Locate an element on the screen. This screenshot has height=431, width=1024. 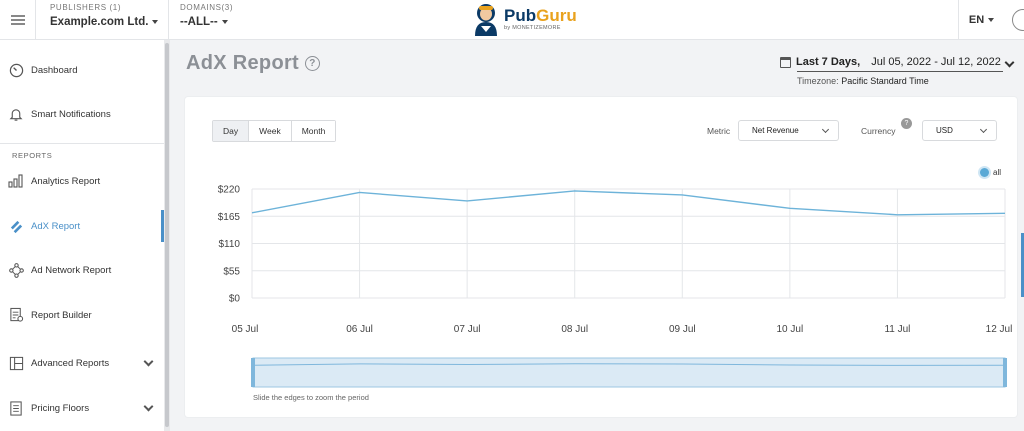
domains-label: DOMAINS(3) is located at coordinates (207, 7).